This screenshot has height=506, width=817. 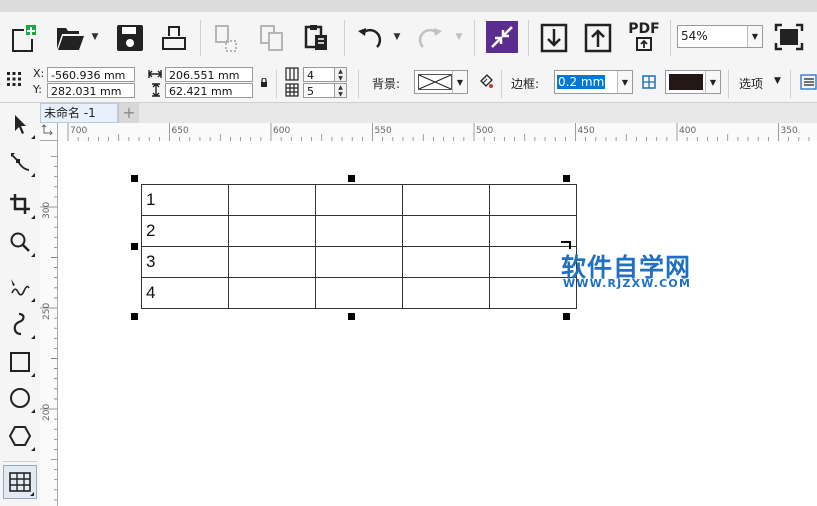 What do you see at coordinates (20, 204) in the screenshot?
I see `crop-tool-icon` at bounding box center [20, 204].